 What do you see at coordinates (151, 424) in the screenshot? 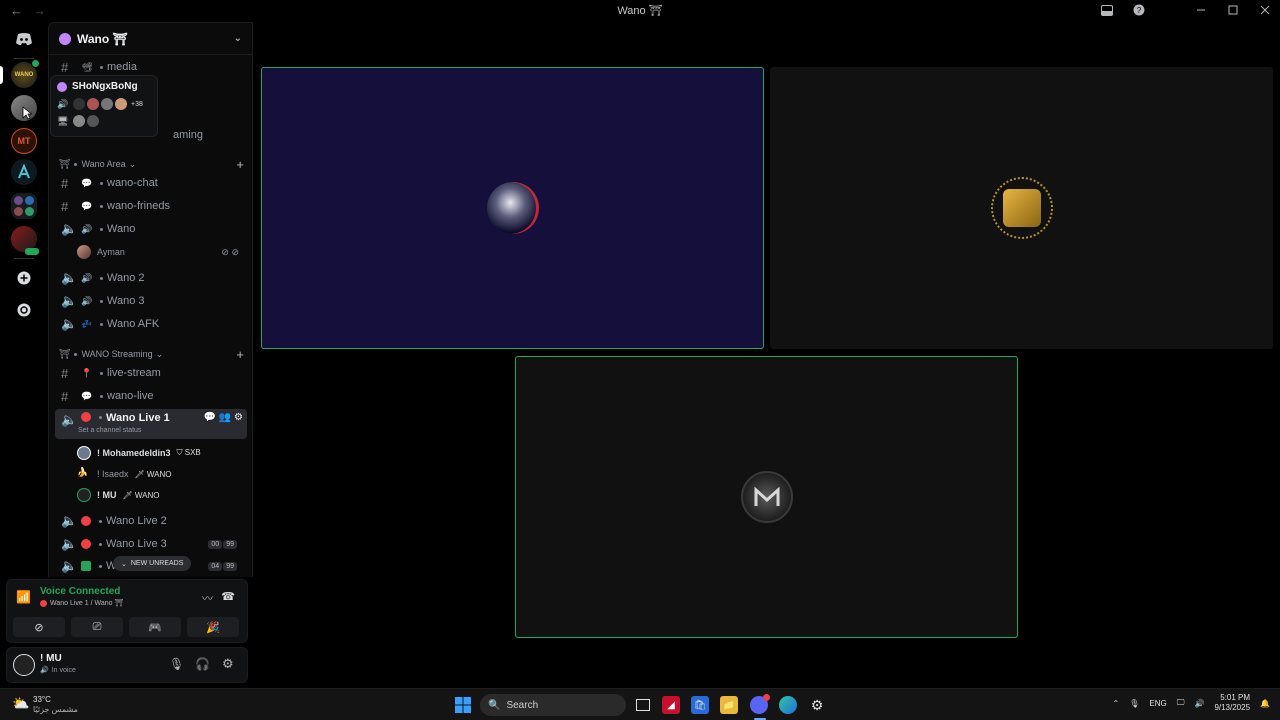
I see `voice-channel-wano-live-1: 🔈 Wano Live 1 💬 👥 ⚙ Set a channel status` at bounding box center [151, 424].